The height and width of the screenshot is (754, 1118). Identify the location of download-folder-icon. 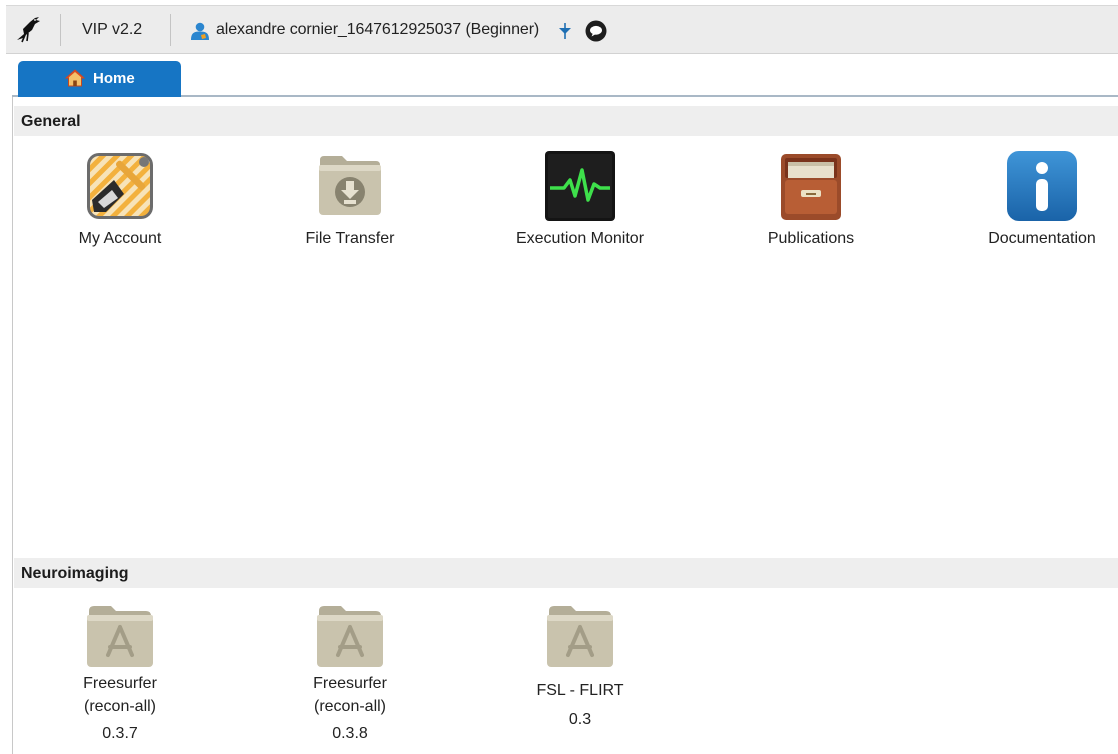
(350, 185).